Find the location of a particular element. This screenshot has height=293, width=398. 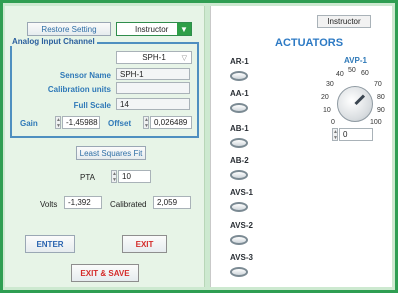

channel-select: SPH-1 ▽ is located at coordinates (154, 57).